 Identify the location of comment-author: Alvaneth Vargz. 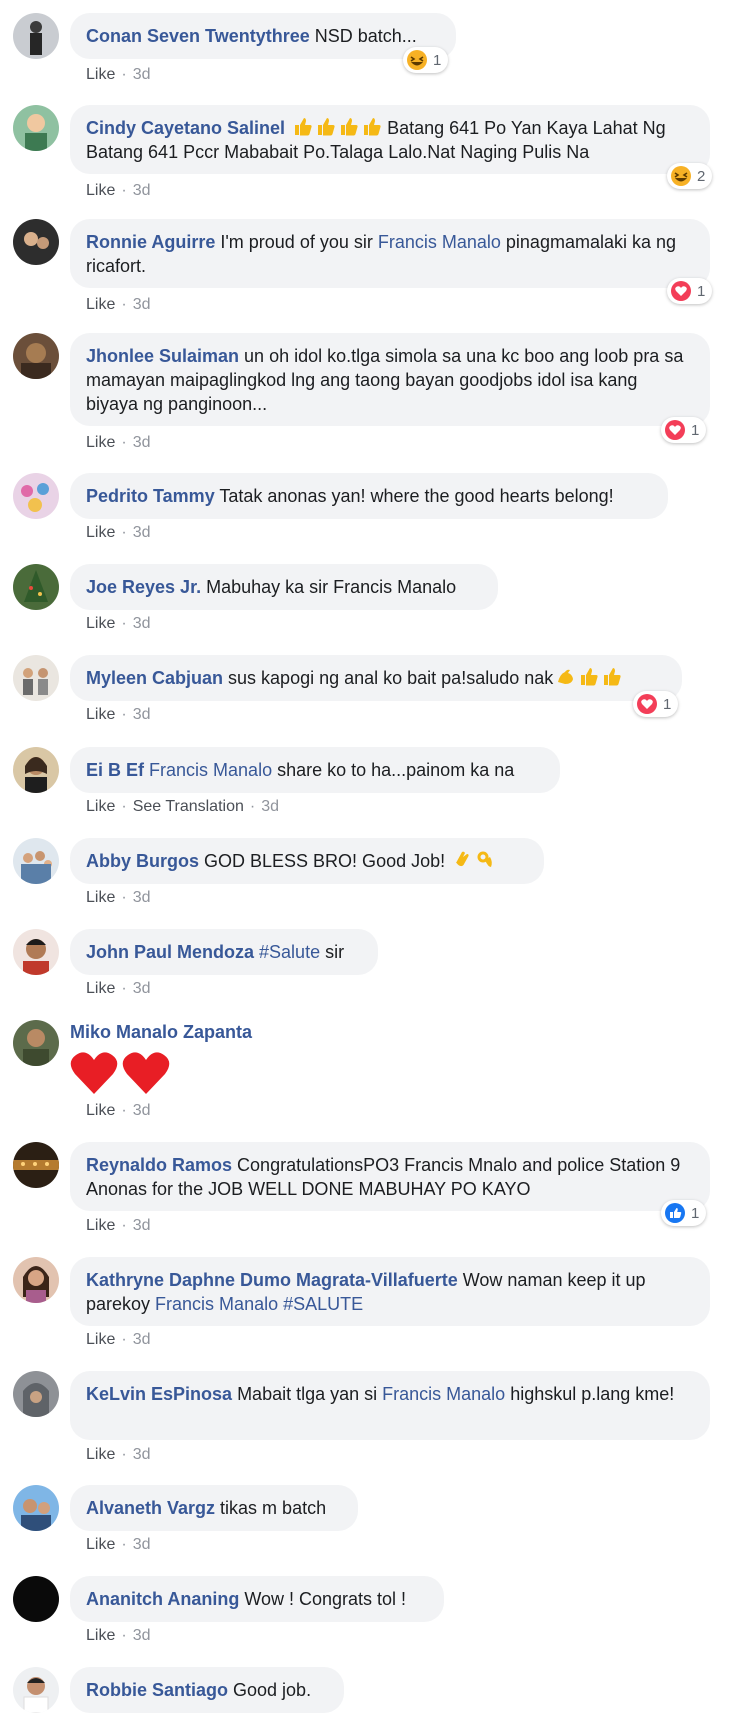
(150, 1508).